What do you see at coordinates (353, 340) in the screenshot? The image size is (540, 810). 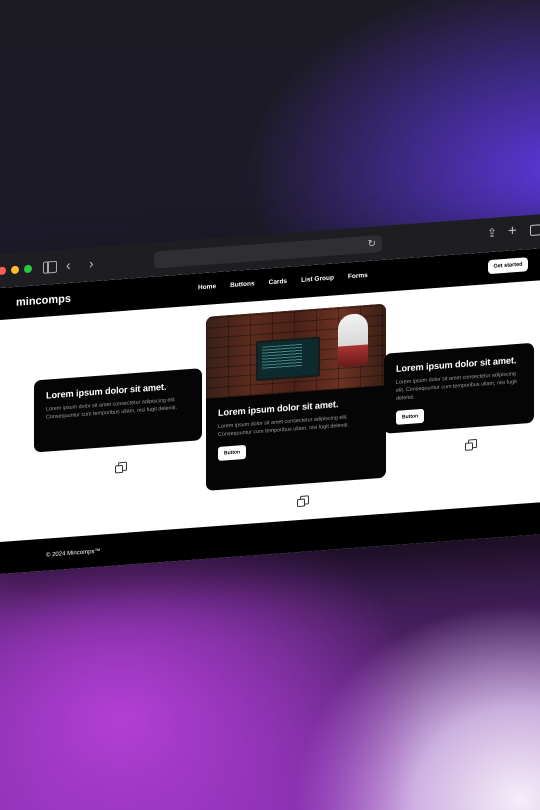 I see `sneaker-illustration` at bounding box center [353, 340].